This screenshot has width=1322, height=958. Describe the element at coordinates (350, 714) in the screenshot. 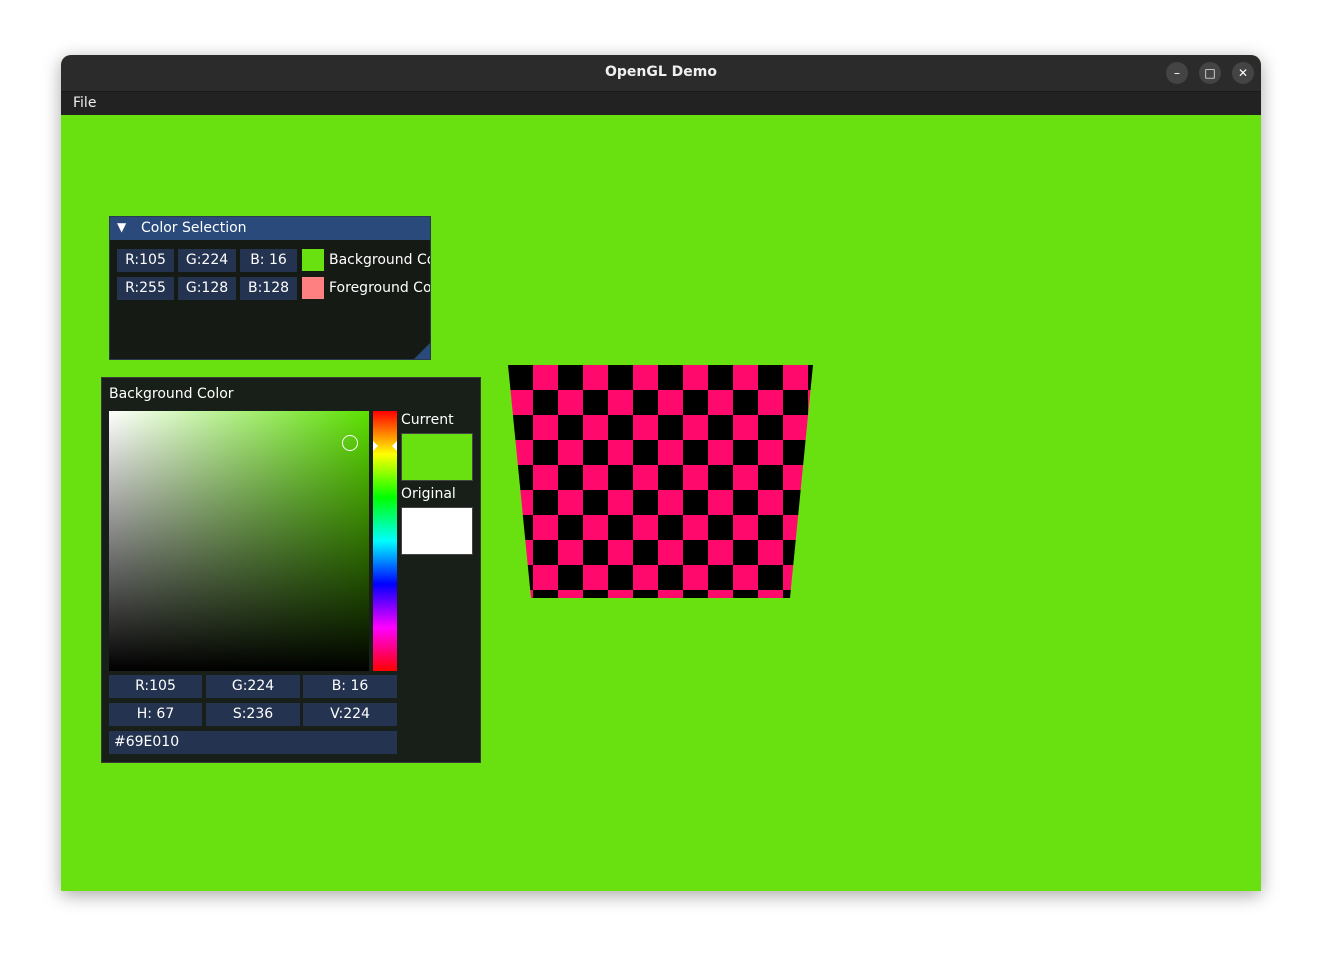

I see `picker-v-field: V:224` at that location.